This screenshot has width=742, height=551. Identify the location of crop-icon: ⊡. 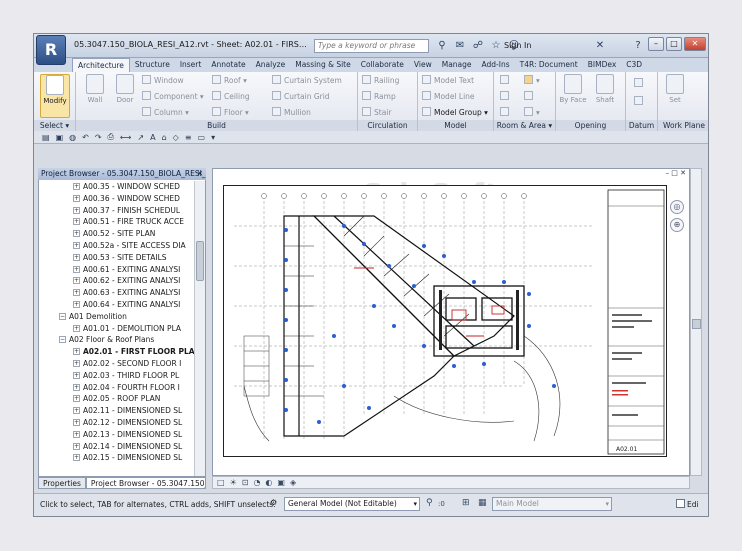
(245, 482).